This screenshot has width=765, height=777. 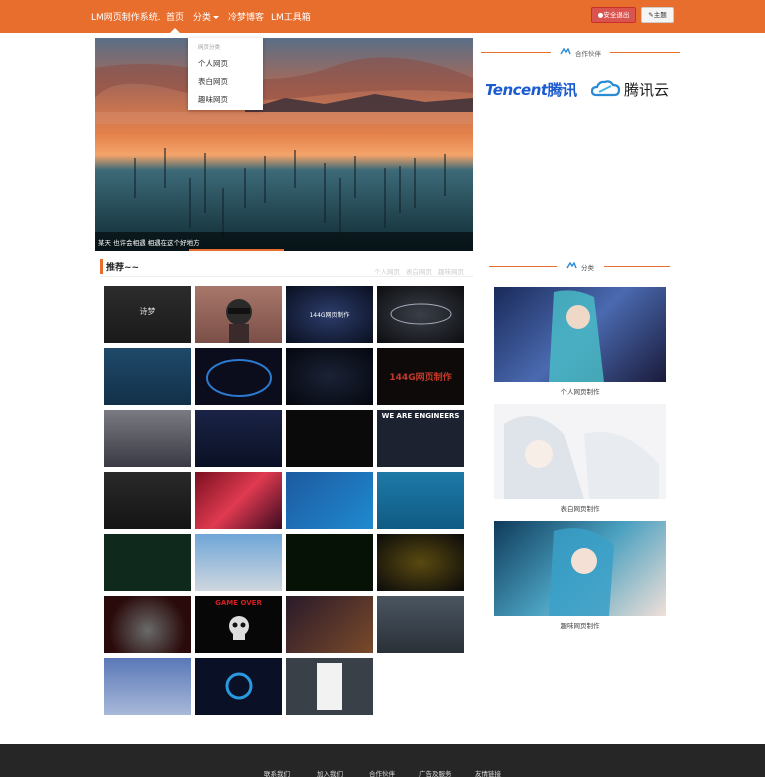 I want to click on logout-button: ●安全退出, so click(x=613, y=15).